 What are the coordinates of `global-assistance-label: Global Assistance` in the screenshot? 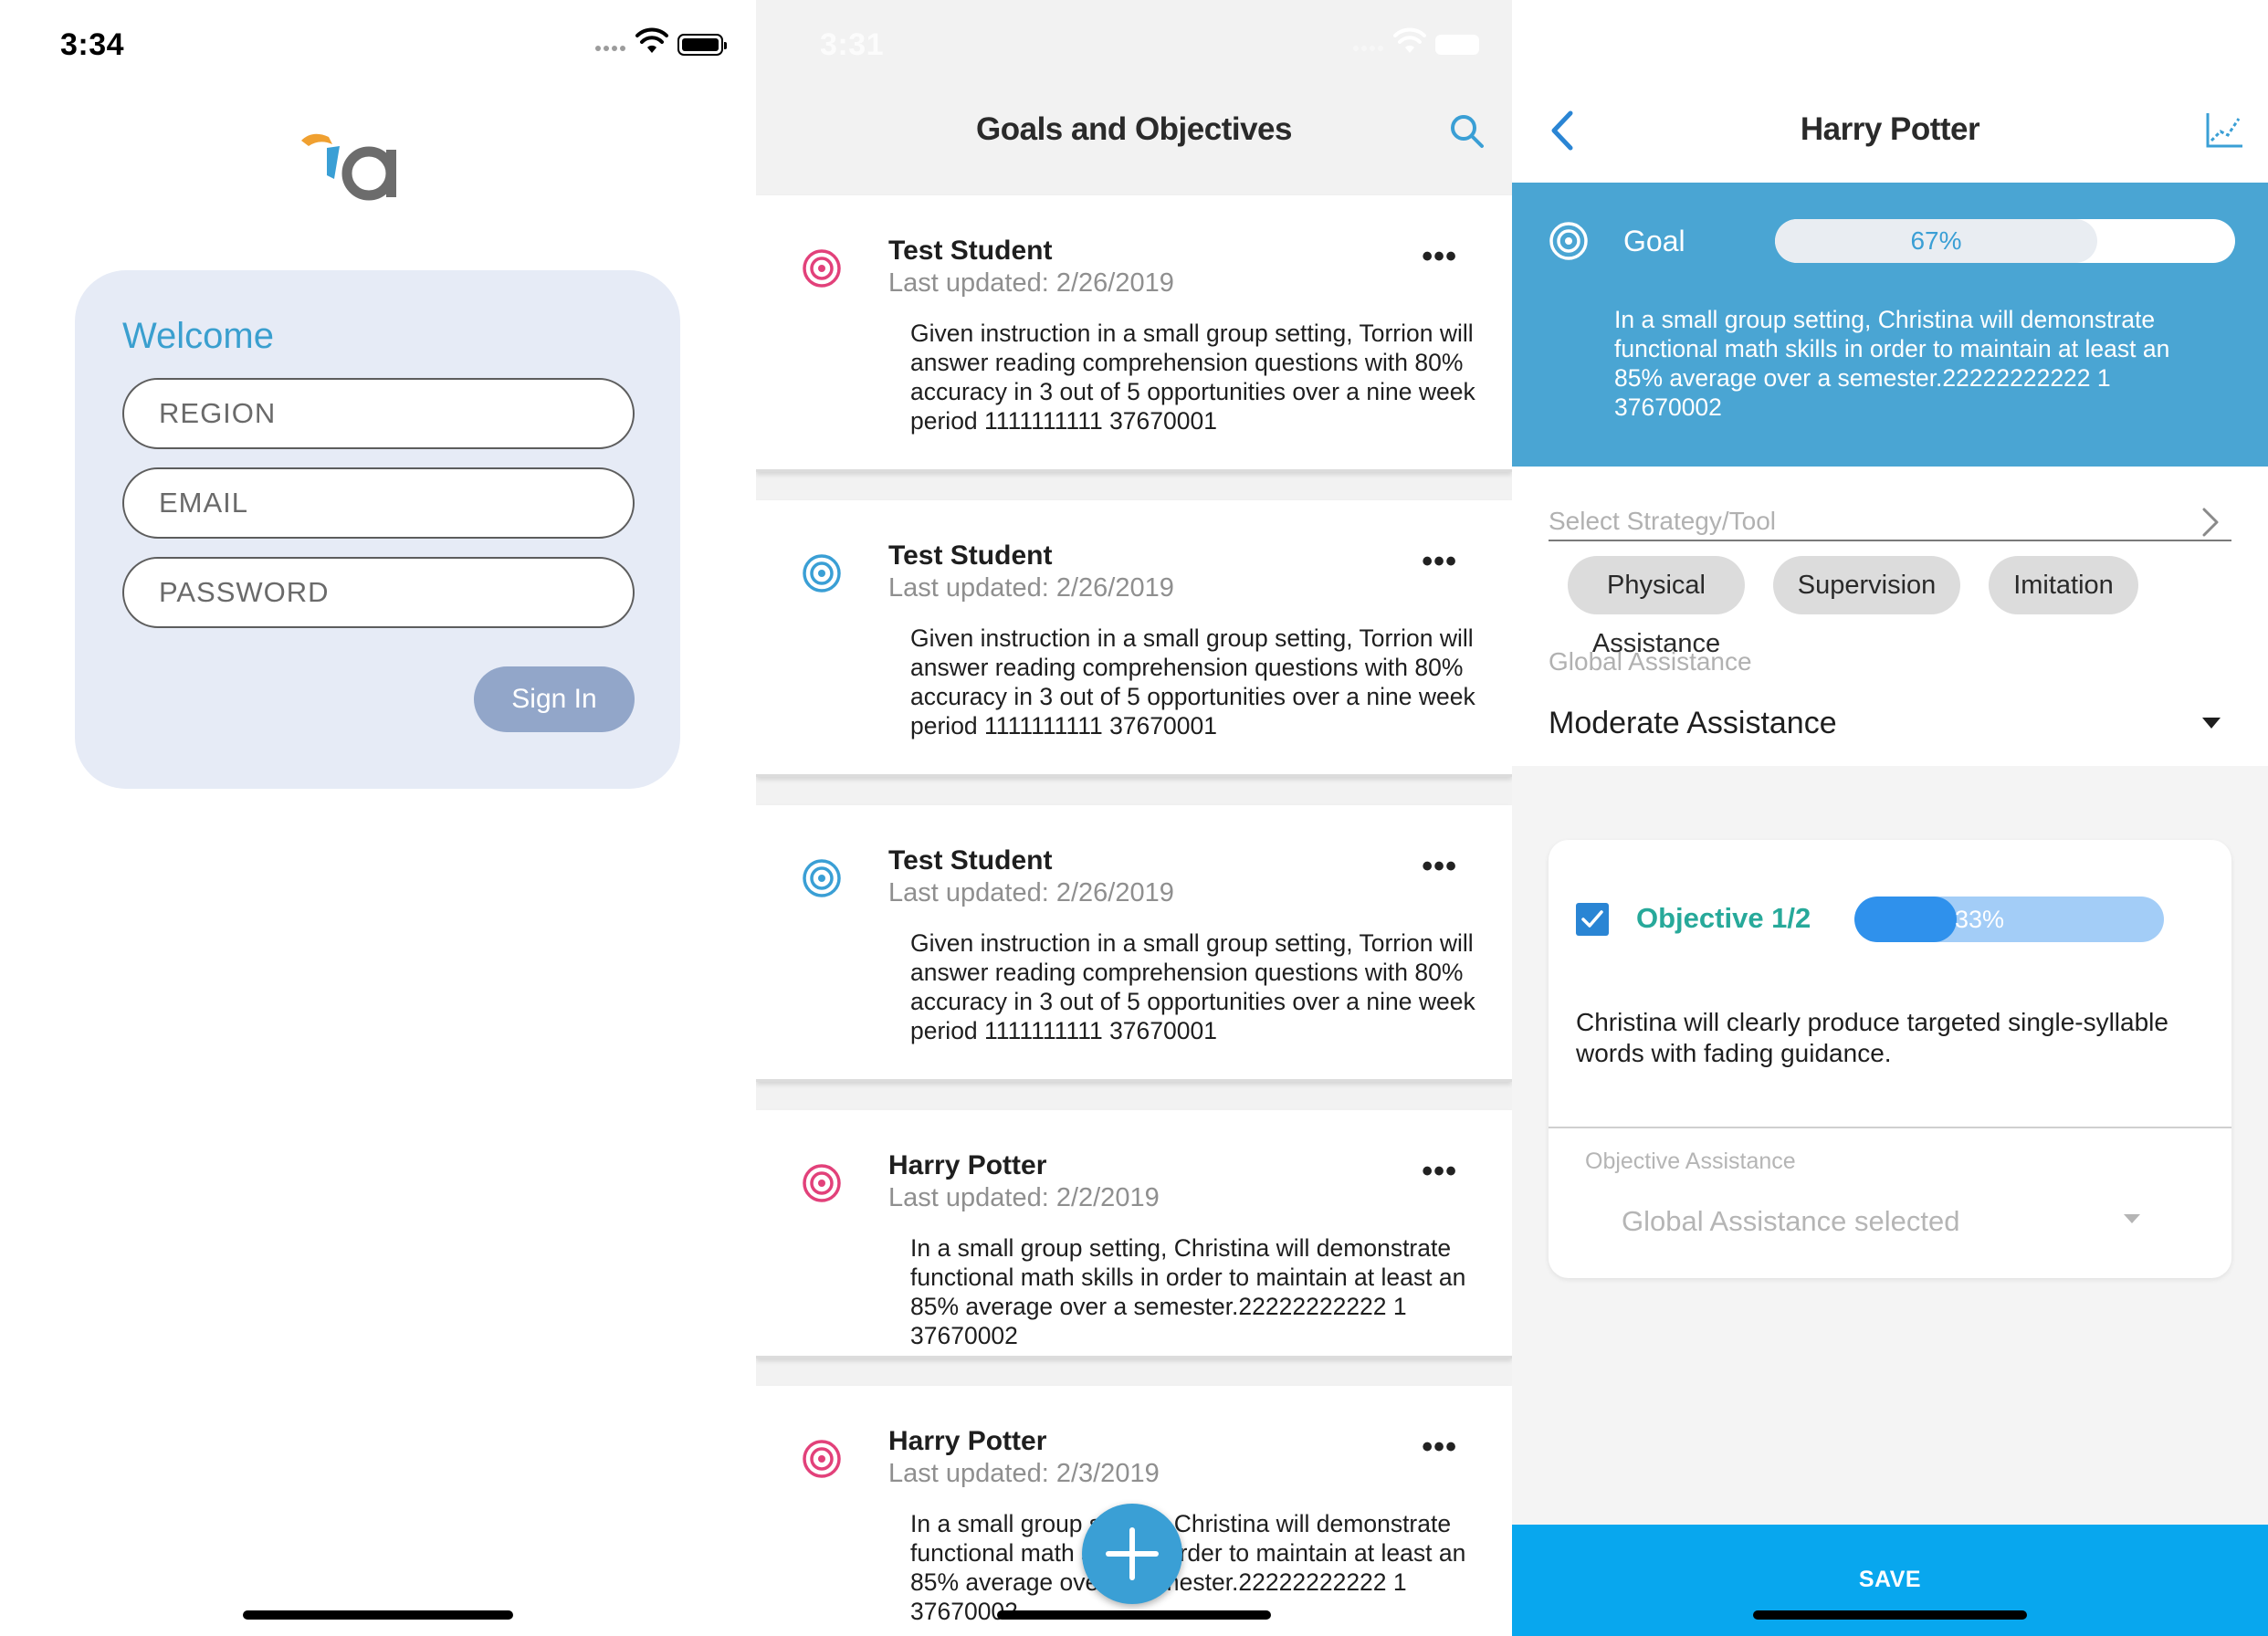 It's located at (1650, 661).